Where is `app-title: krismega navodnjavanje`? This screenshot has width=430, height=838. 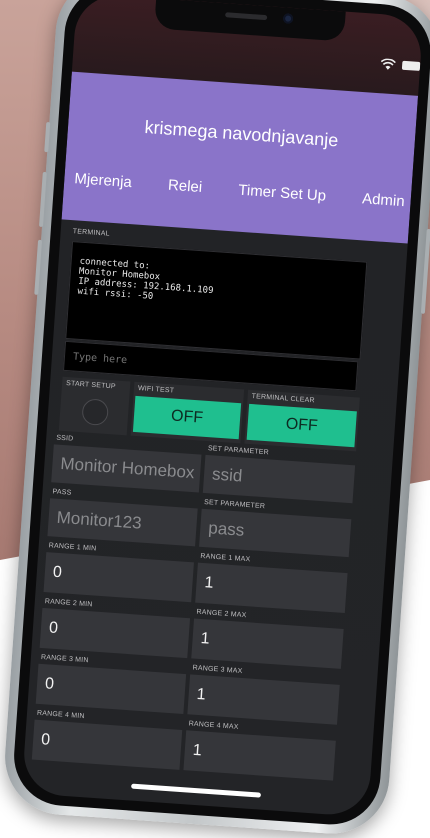 app-title: krismega navodnjavanje is located at coordinates (241, 133).